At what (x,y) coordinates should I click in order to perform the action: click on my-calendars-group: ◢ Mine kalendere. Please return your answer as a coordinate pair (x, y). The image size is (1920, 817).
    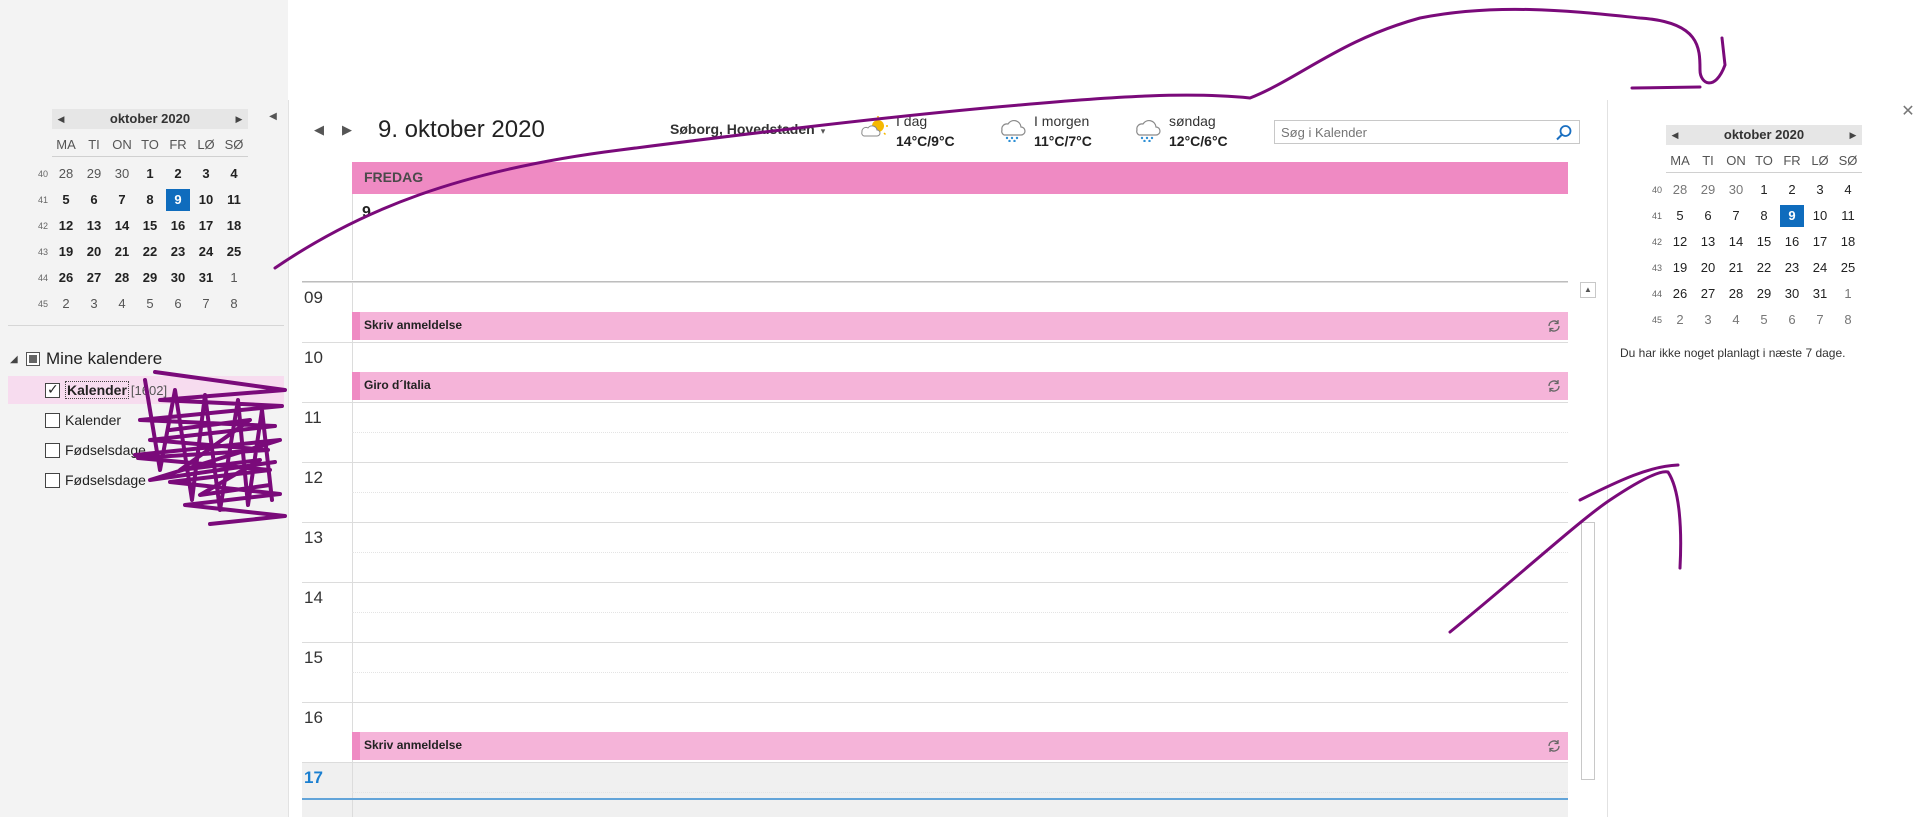
    Looking at the image, I should click on (86, 359).